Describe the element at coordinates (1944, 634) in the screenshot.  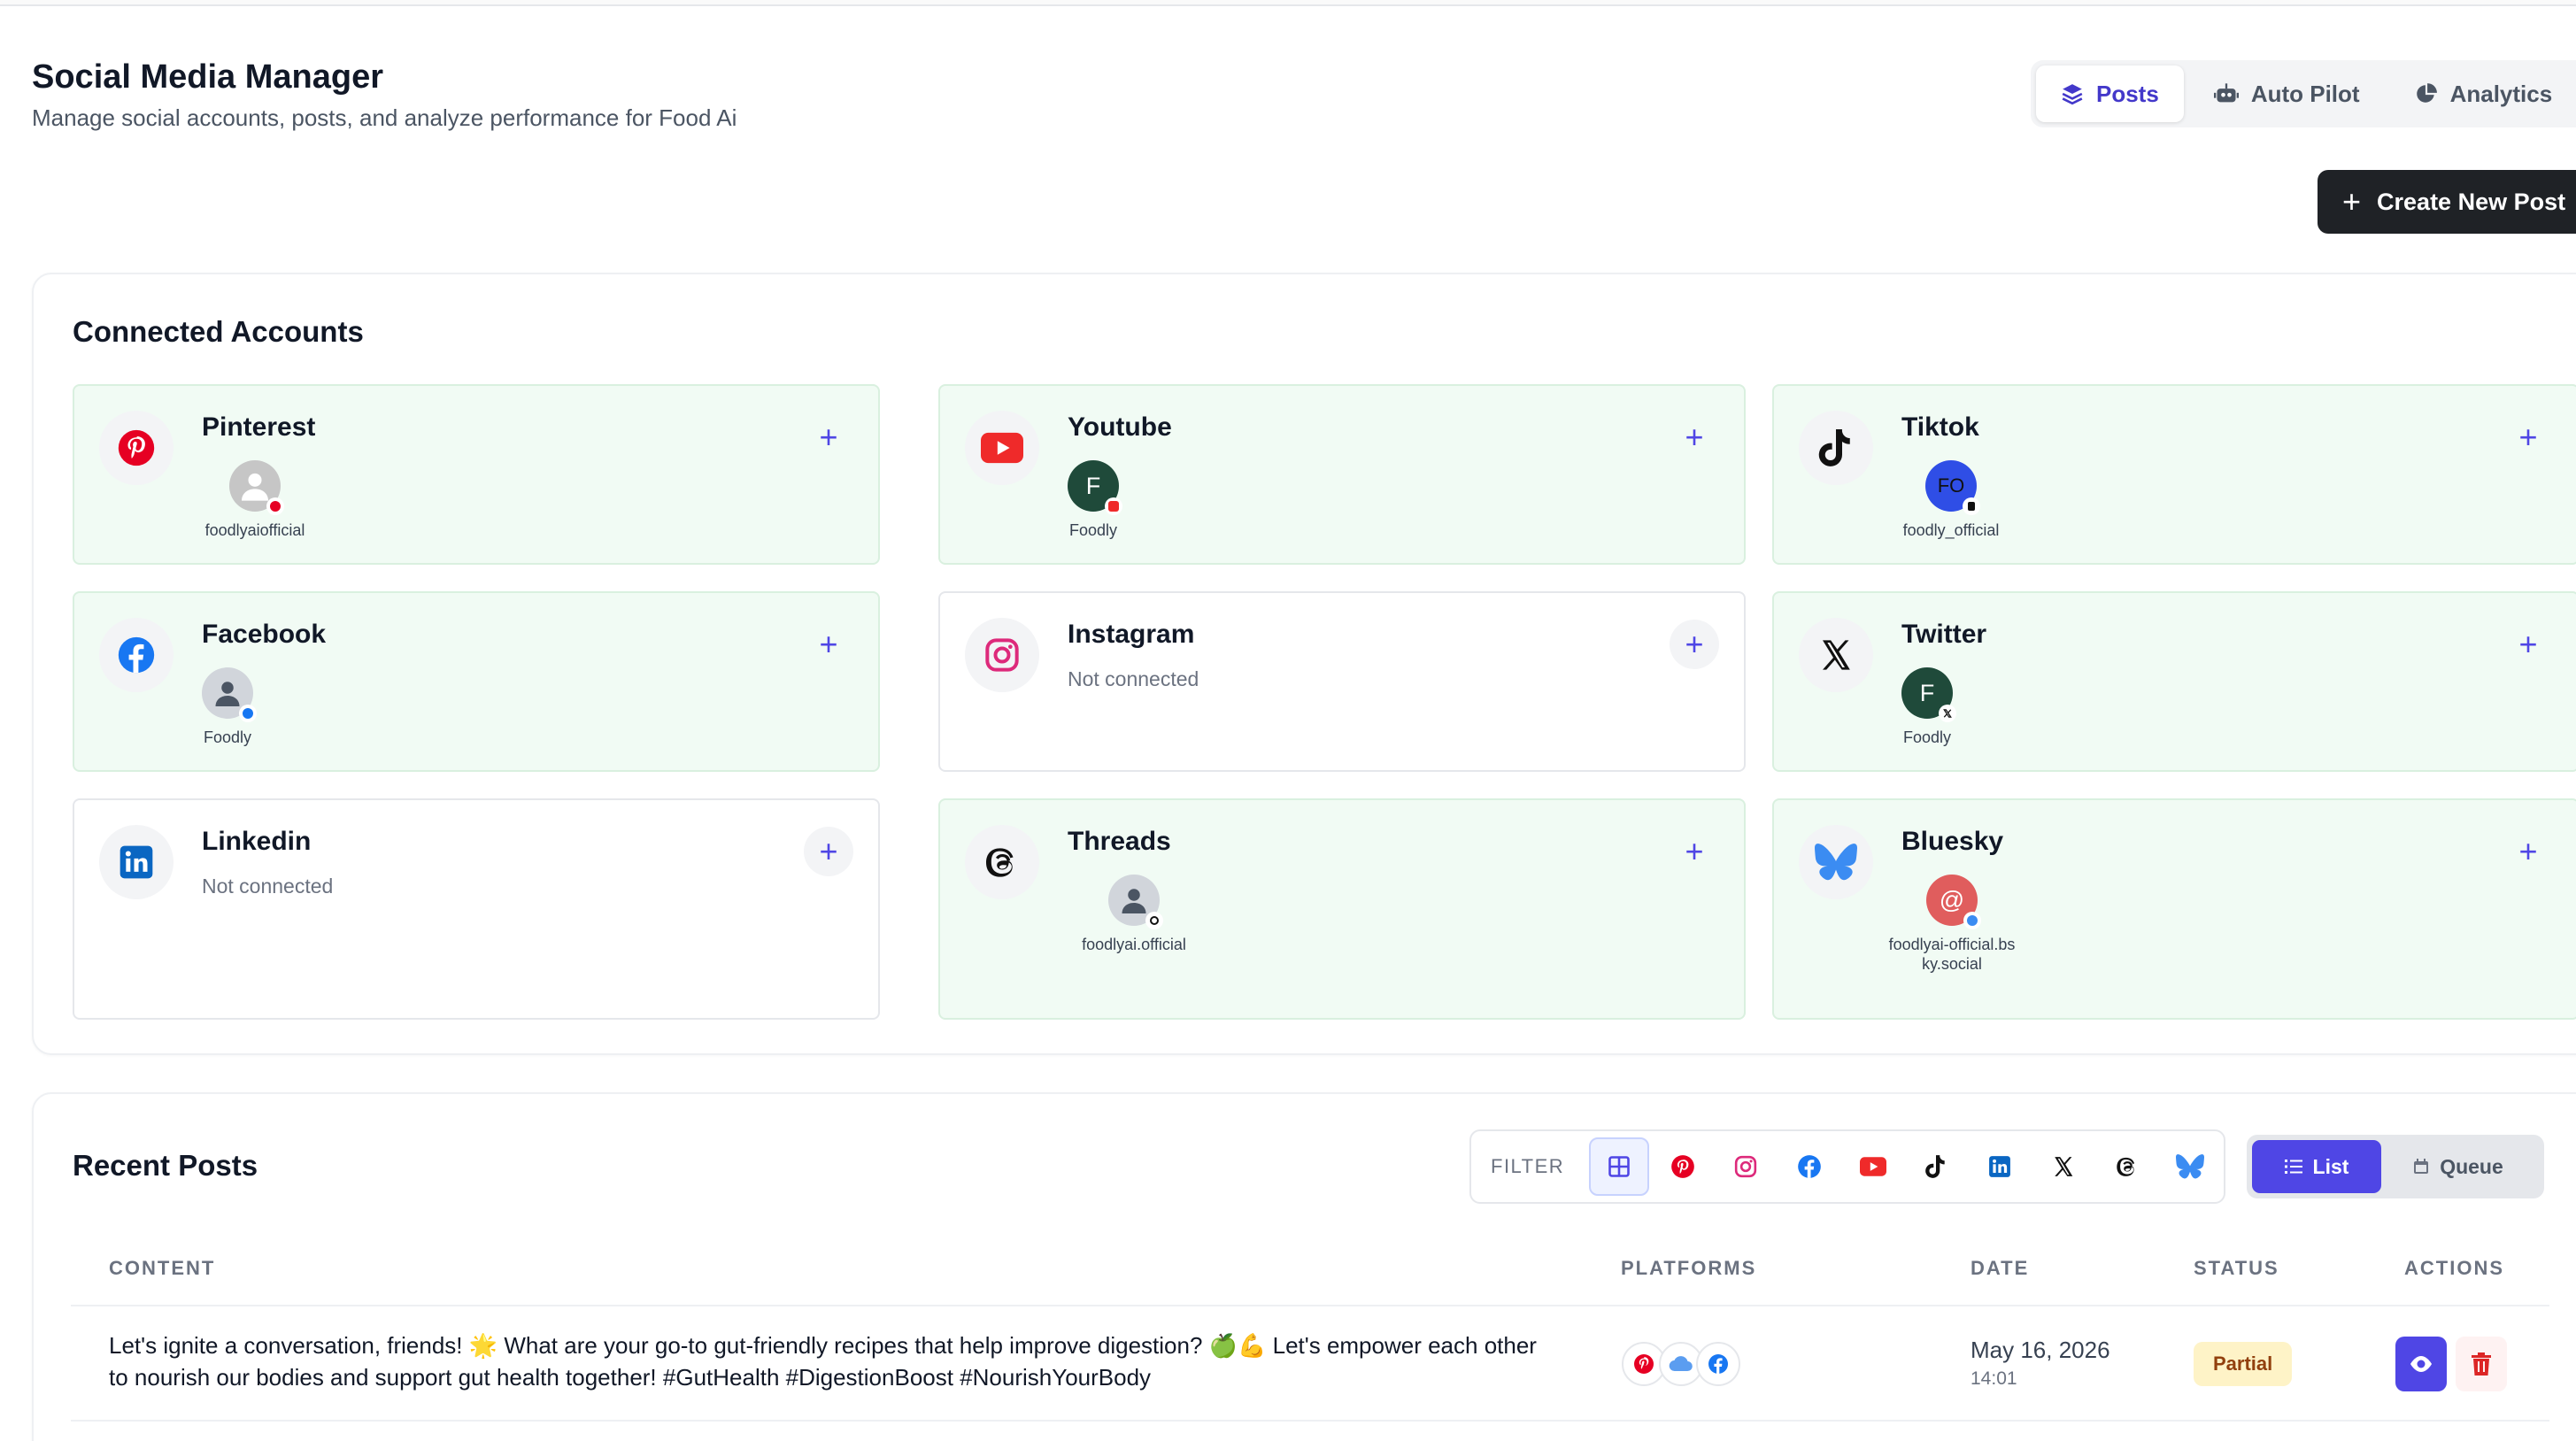
I see `account-name-twitter: Twitter` at that location.